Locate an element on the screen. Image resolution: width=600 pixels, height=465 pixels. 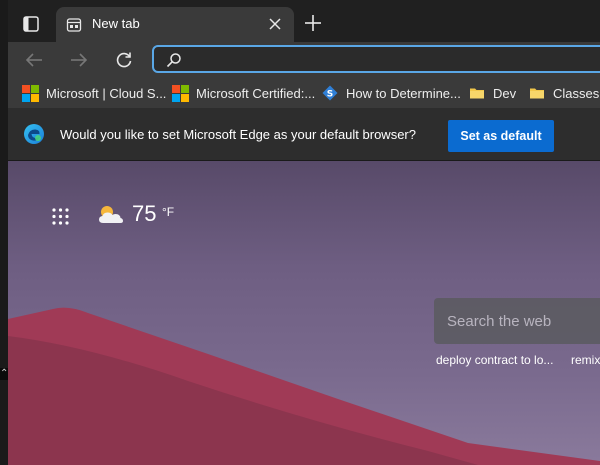
tab-bar: New tab is located at coordinates (304, 21).